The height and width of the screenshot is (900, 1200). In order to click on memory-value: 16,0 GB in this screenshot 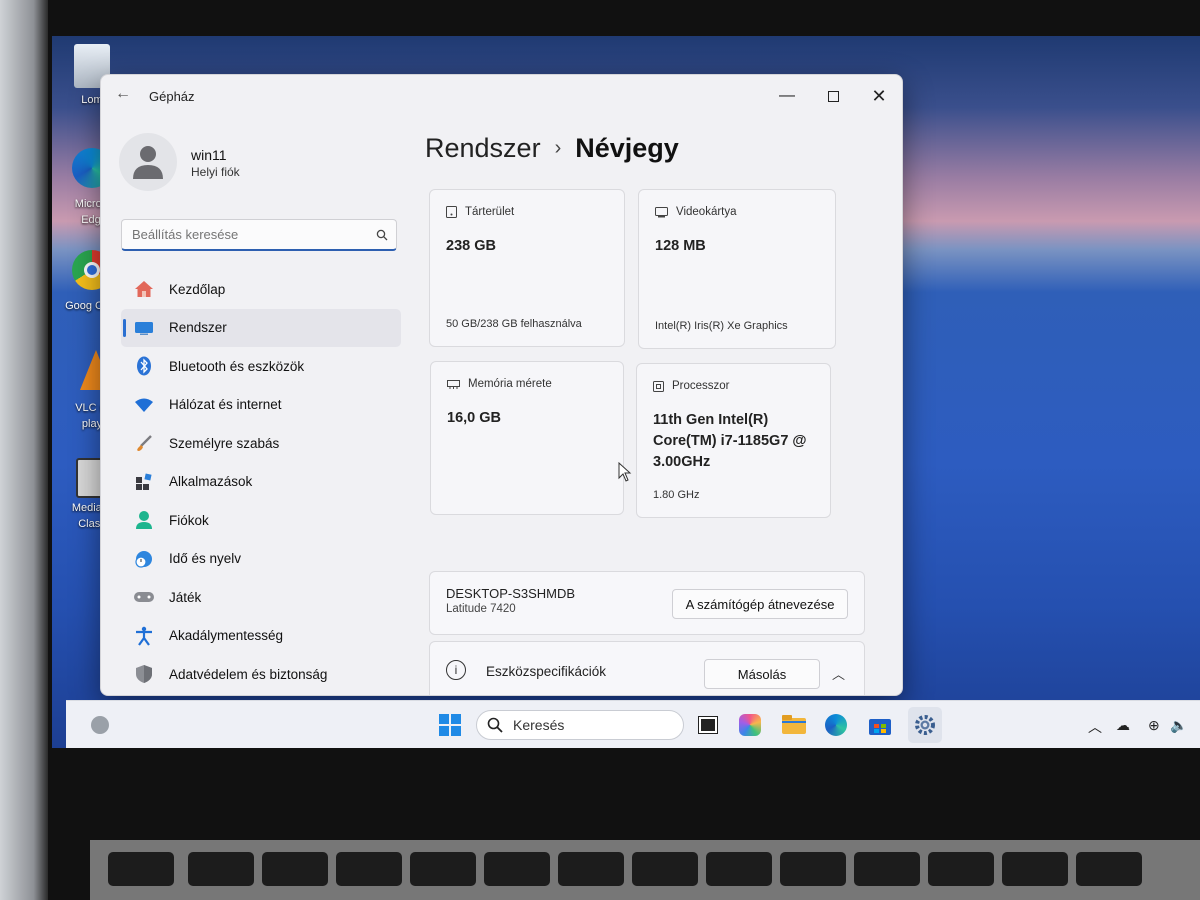, I will do `click(474, 418)`.